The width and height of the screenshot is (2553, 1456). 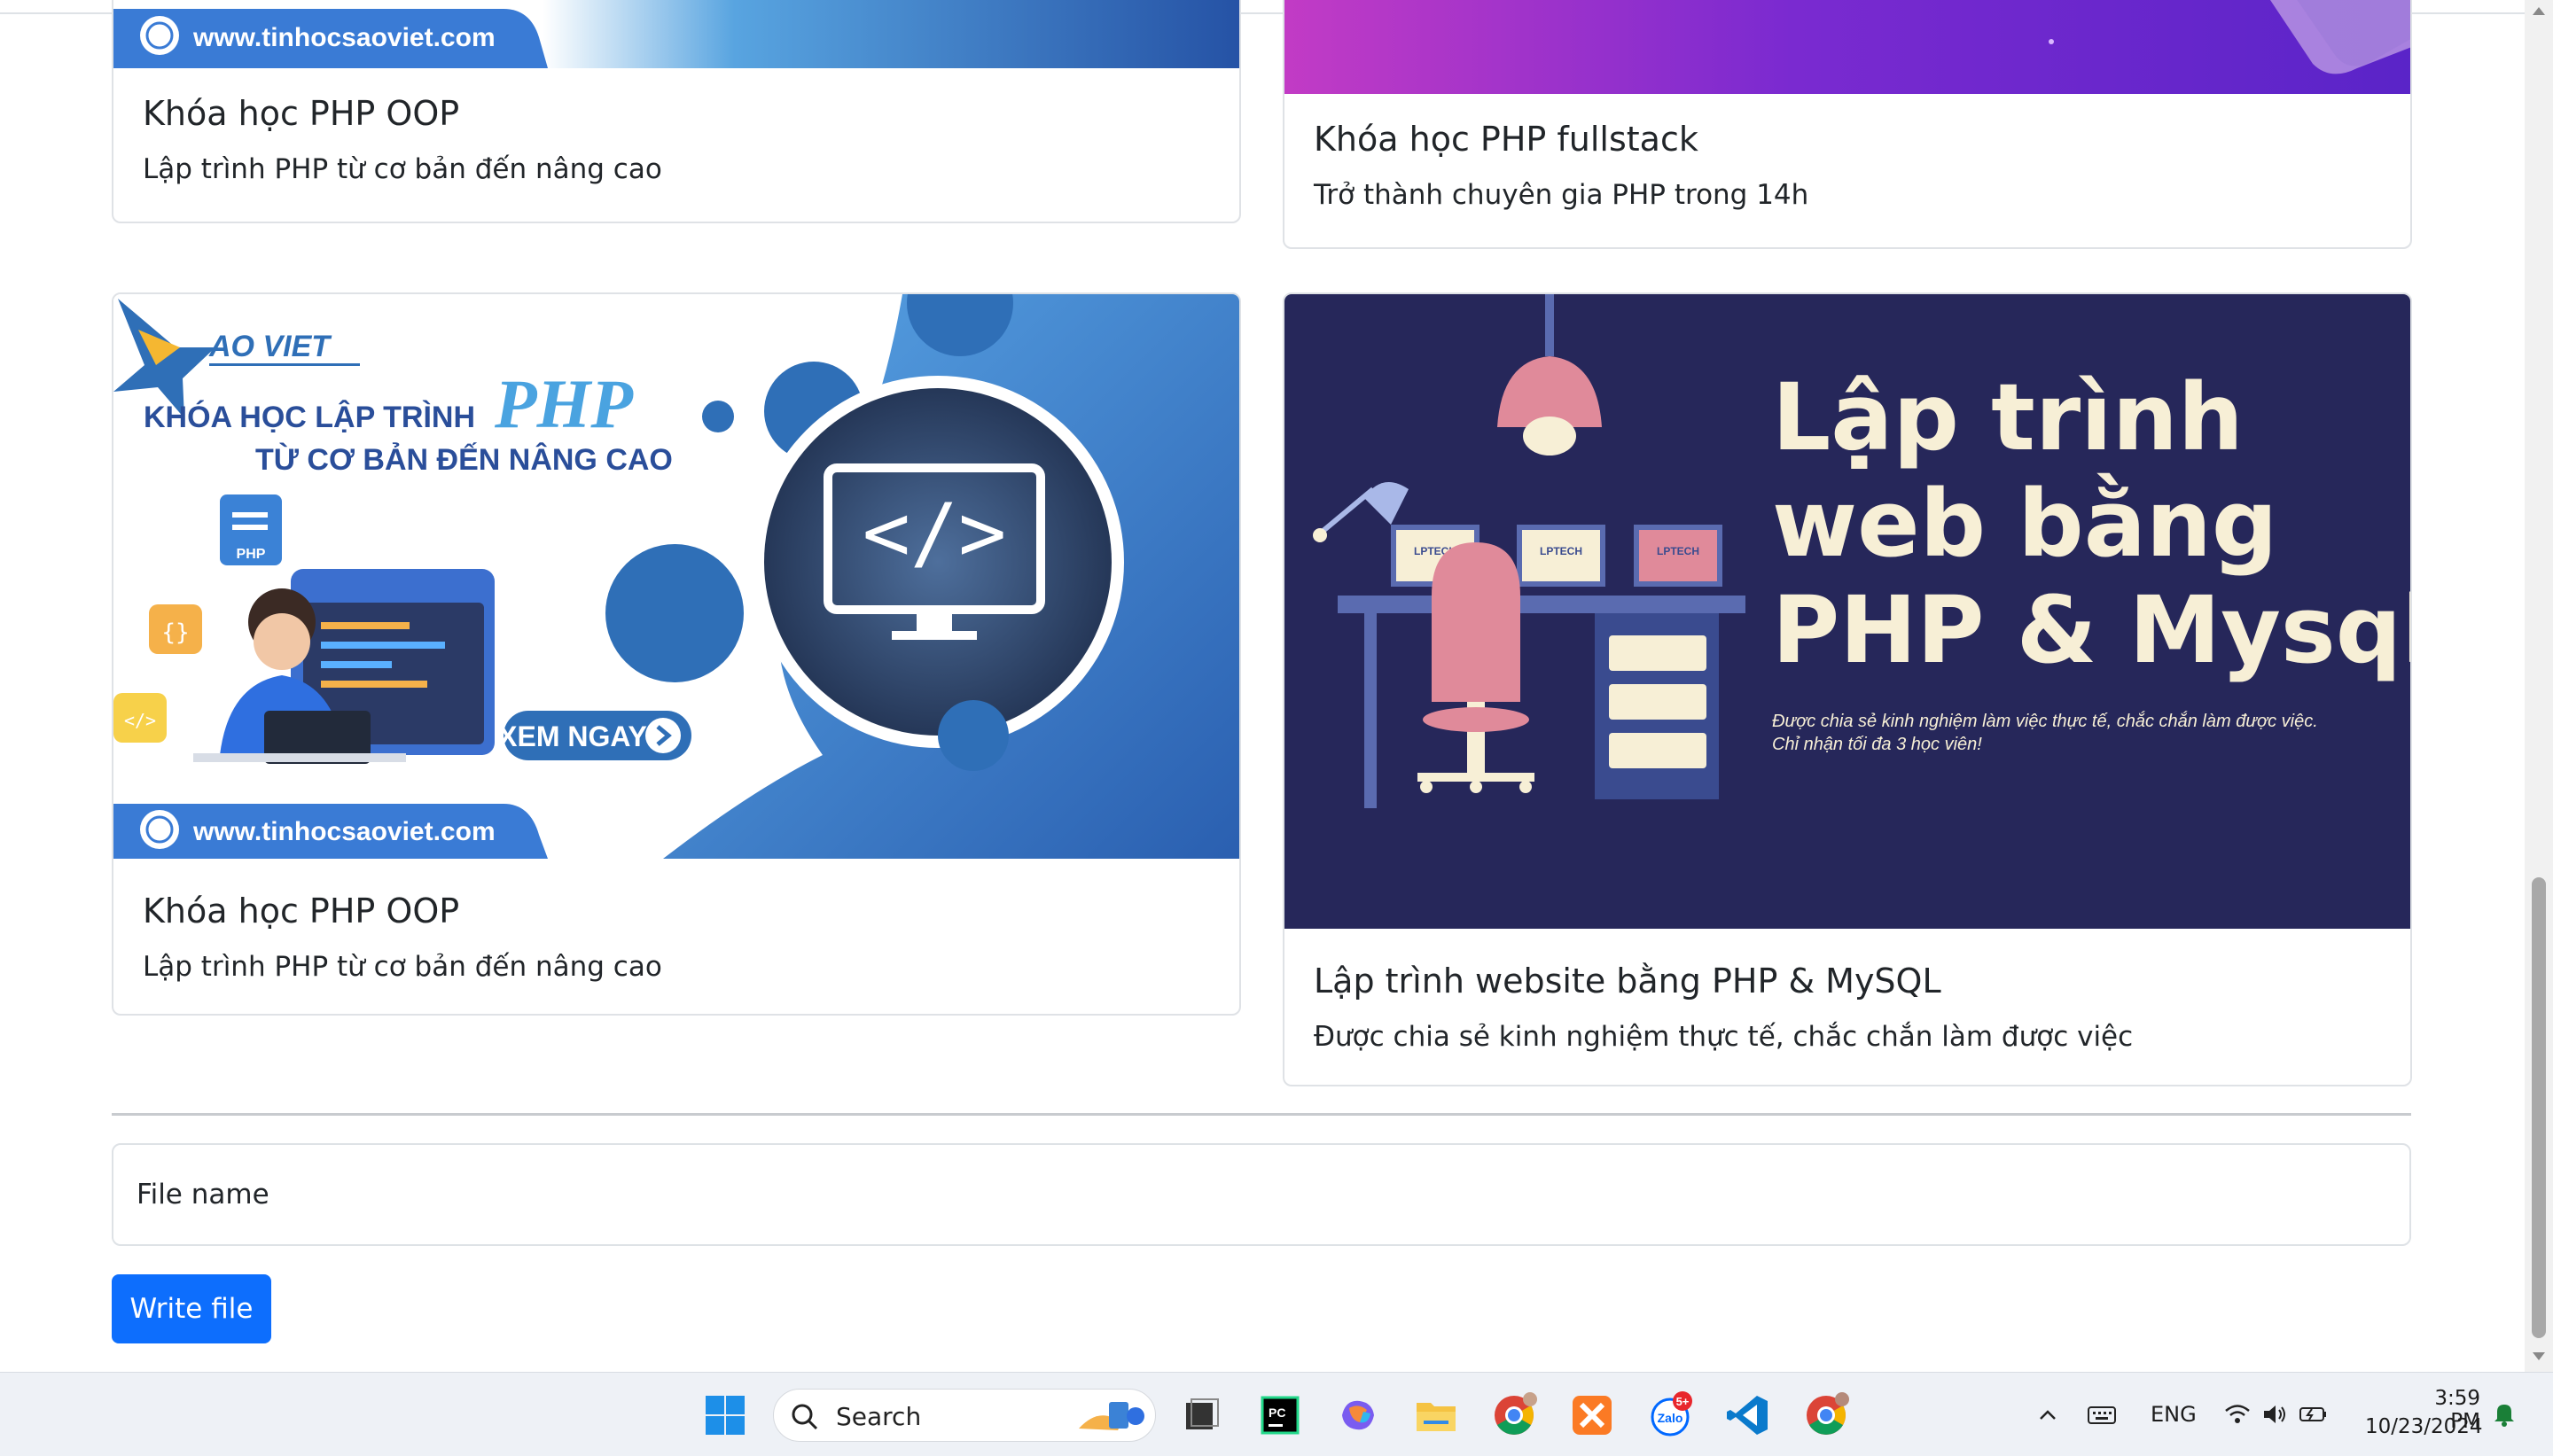 What do you see at coordinates (1826, 1415) in the screenshot?
I see `chrome-profile-icon` at bounding box center [1826, 1415].